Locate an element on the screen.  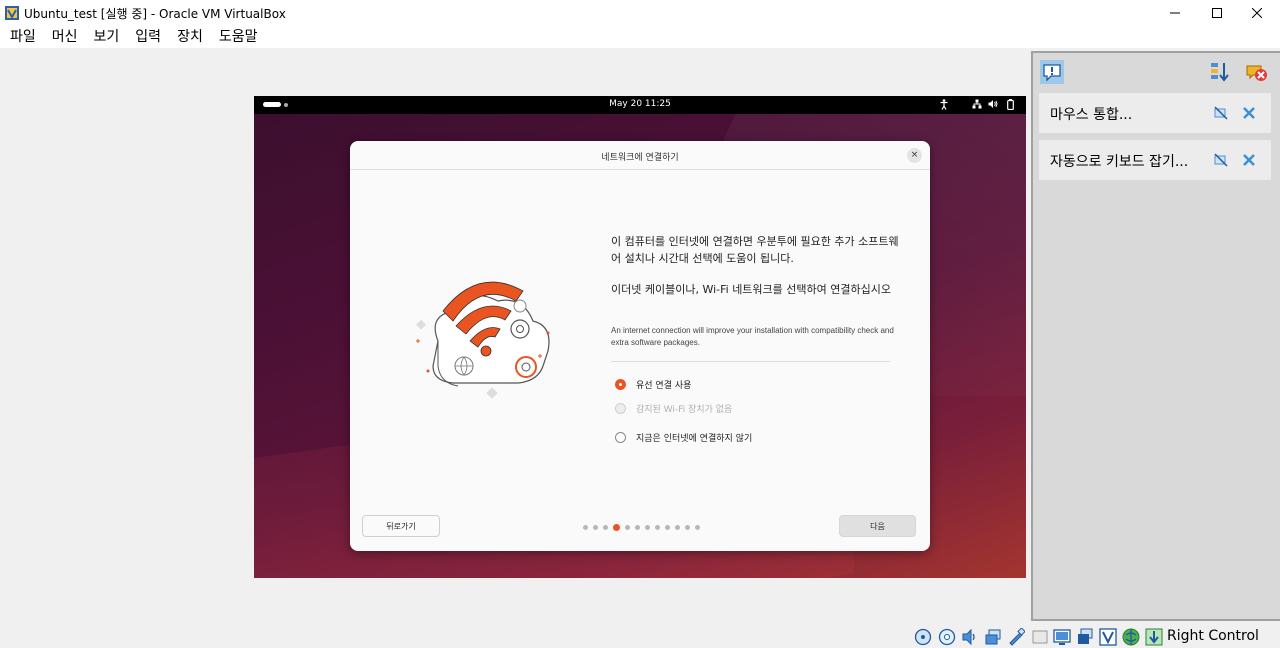
option-label: 지금은 인터넷에 연결하지 않기 is located at coordinates (694, 439).